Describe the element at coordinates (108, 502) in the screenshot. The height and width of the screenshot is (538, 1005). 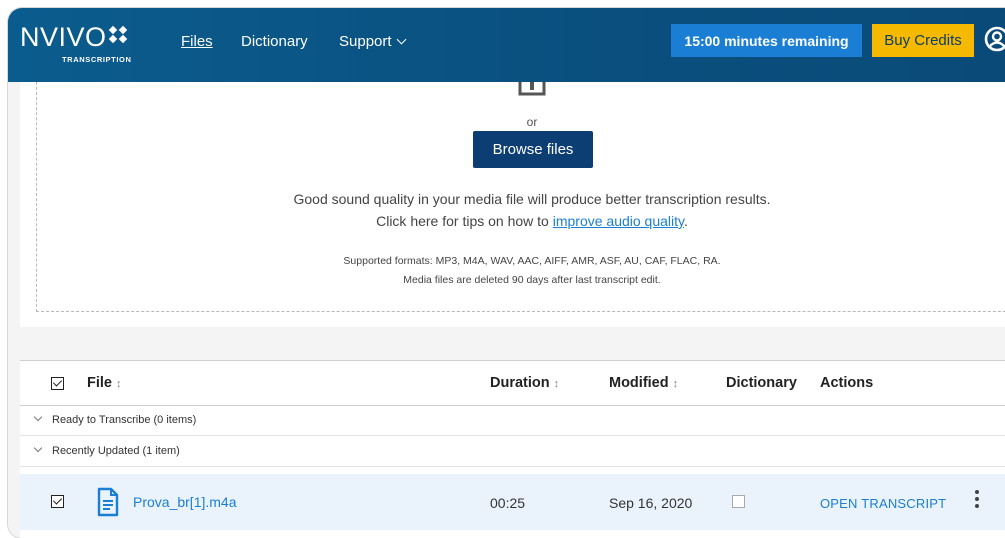
I see `document-icon` at that location.